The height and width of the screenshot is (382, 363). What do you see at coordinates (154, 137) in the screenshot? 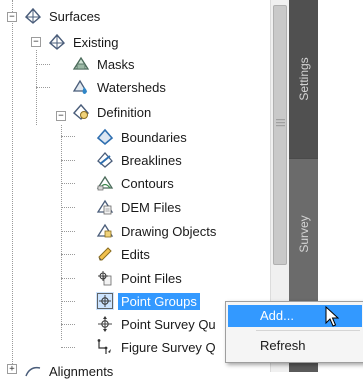
I see `tree-node-label: Boundaries` at bounding box center [154, 137].